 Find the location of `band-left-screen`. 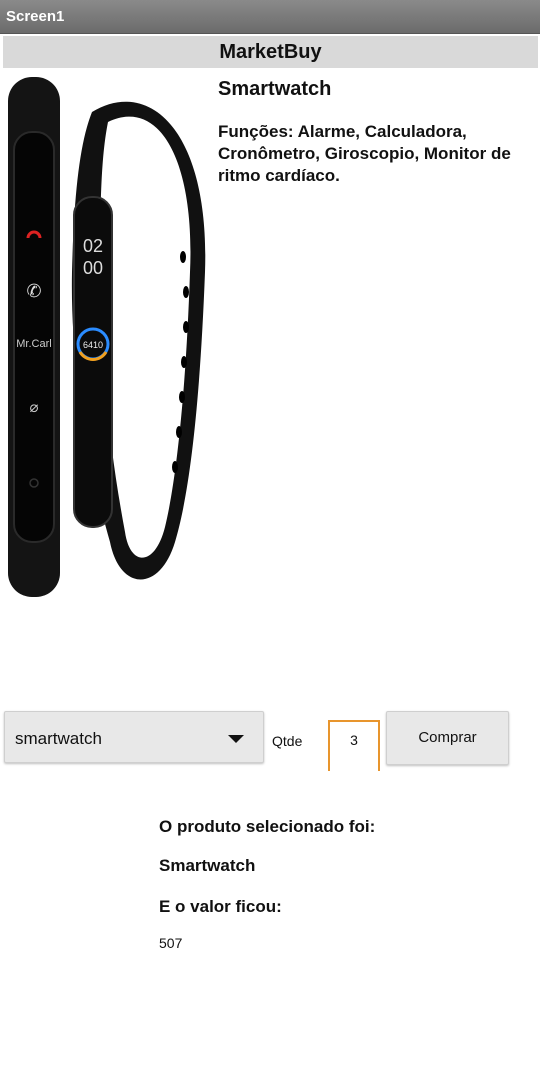

band-left-screen is located at coordinates (34, 337).